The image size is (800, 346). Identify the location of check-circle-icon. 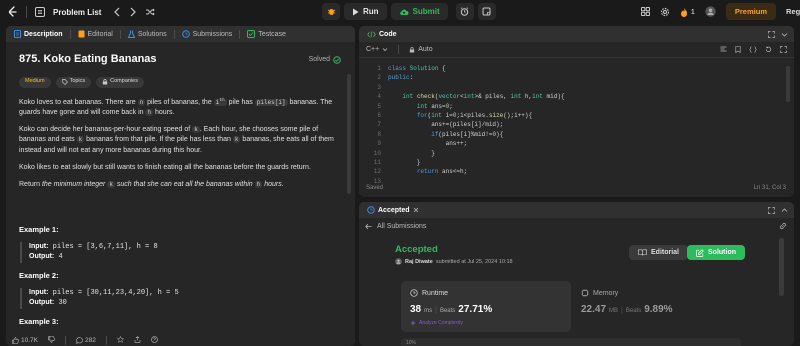
(337, 60).